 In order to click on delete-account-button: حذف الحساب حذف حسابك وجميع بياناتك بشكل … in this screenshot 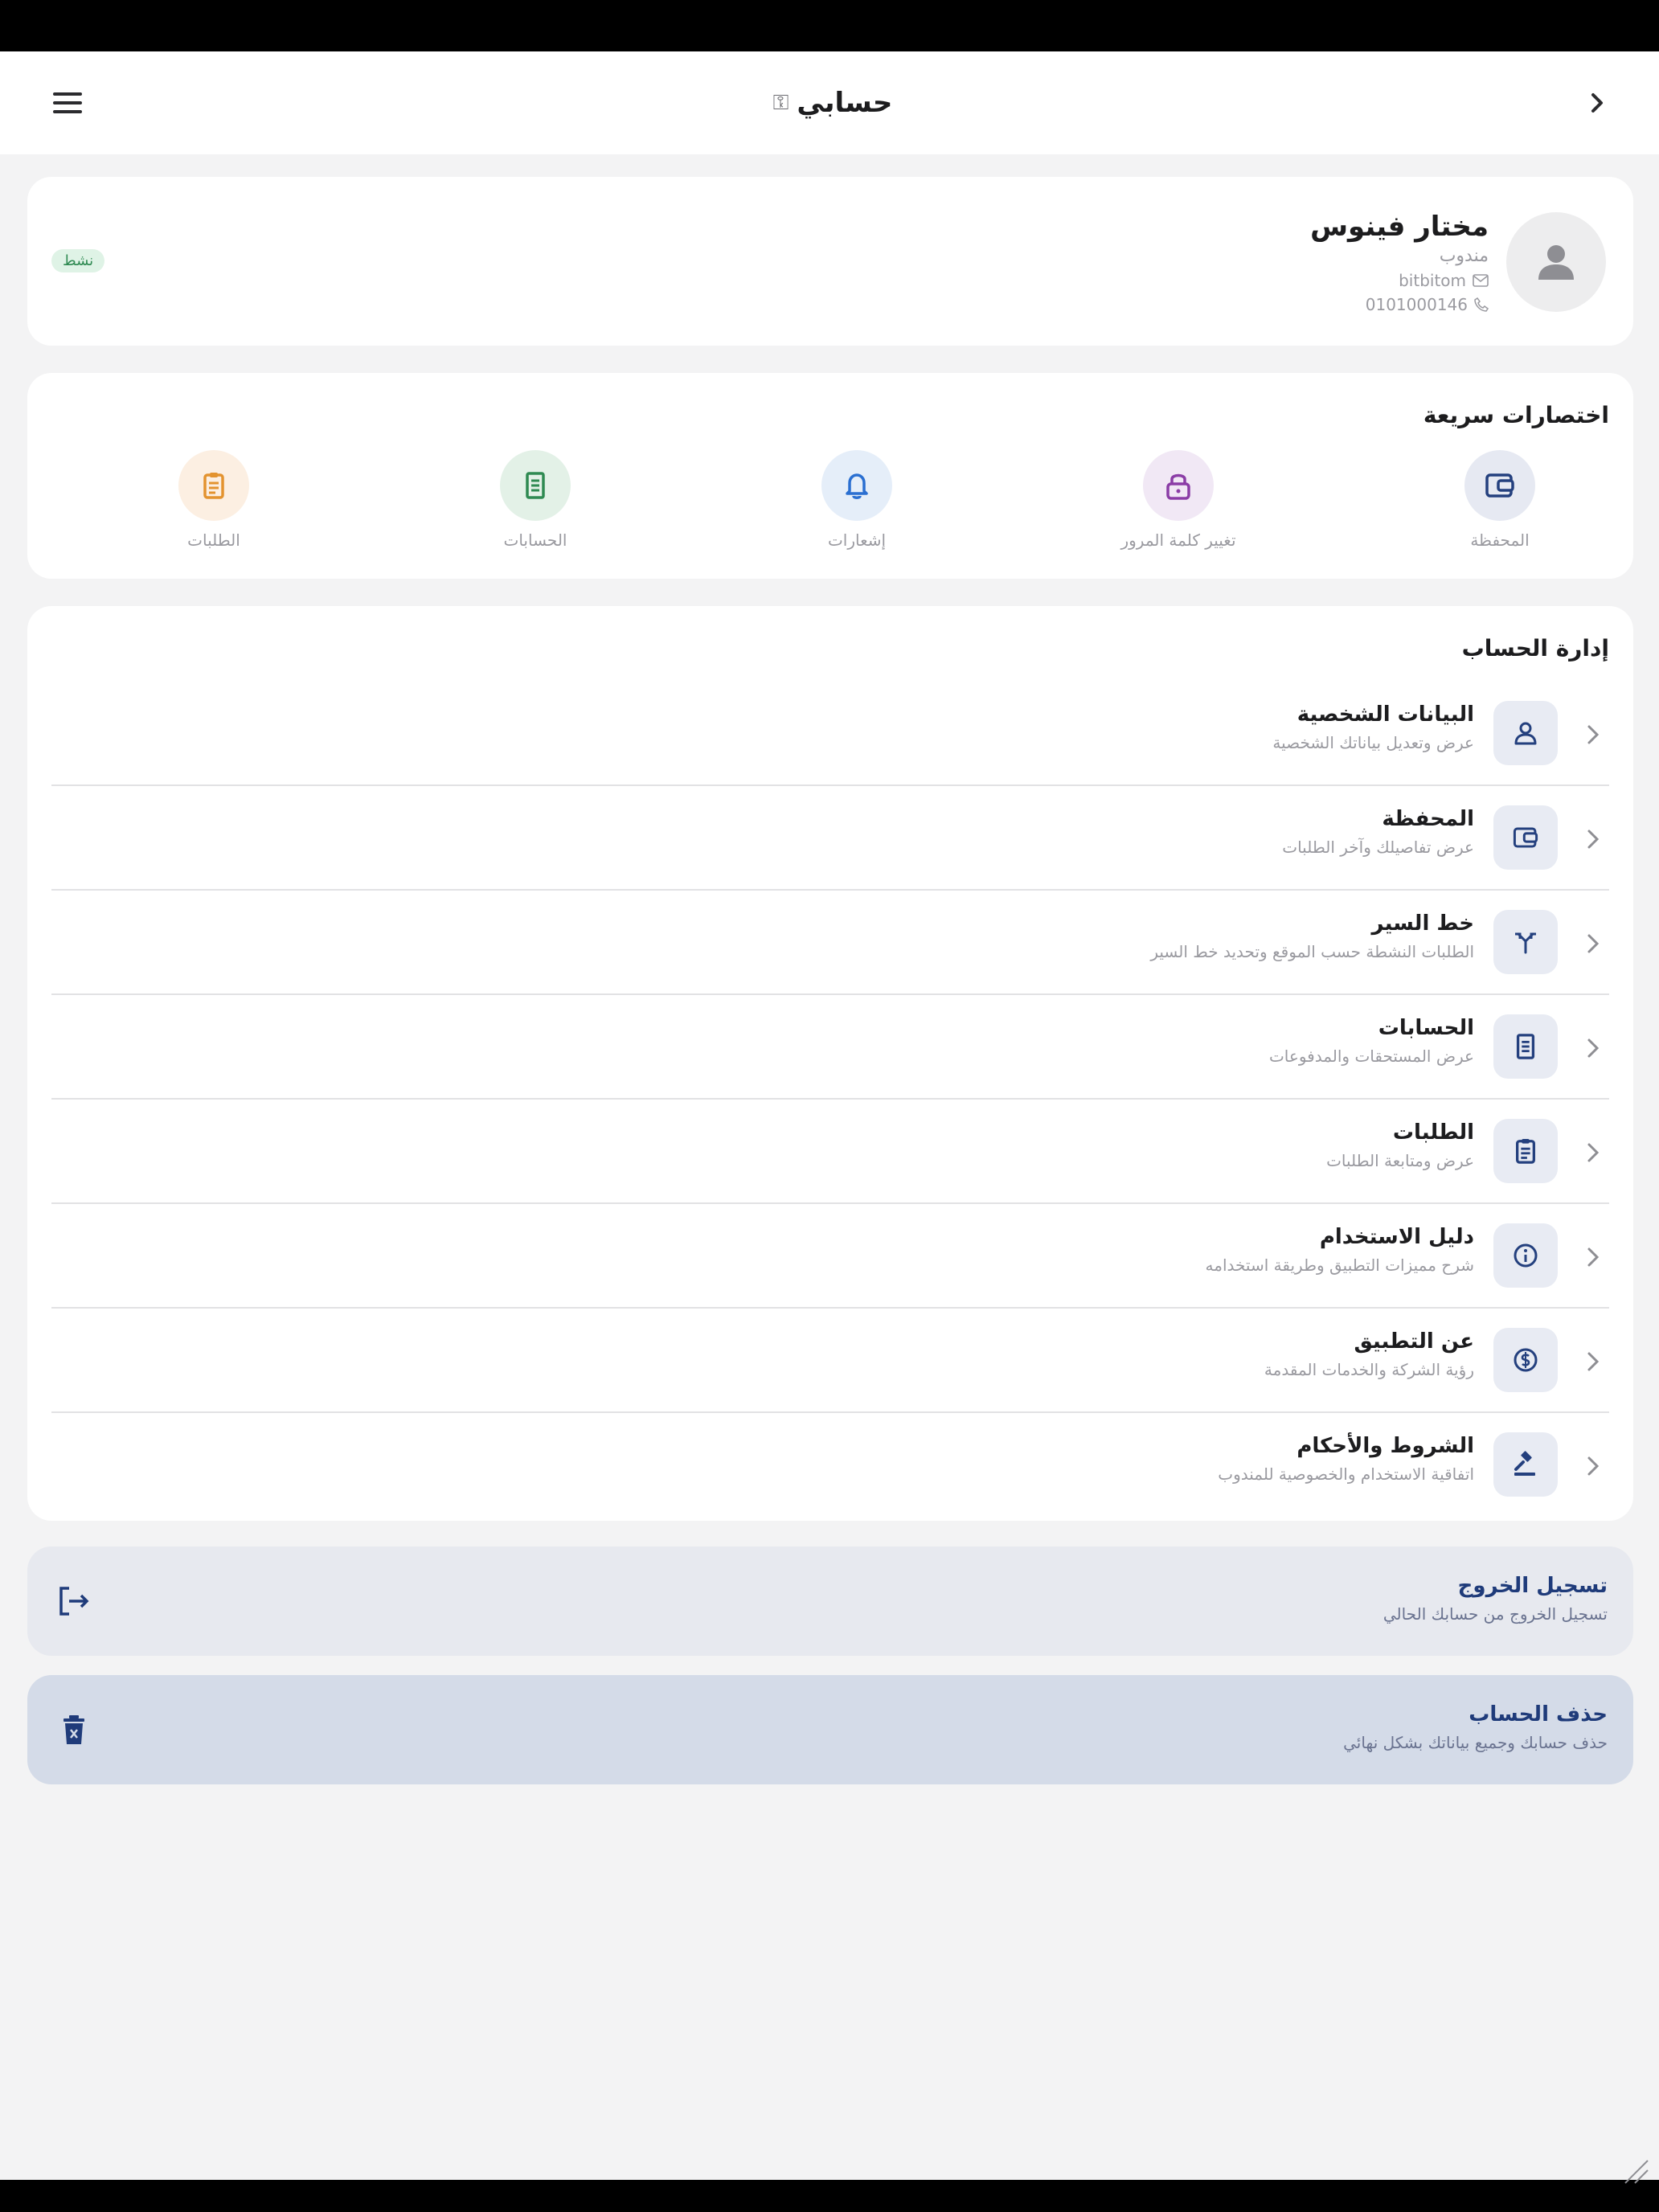, I will do `click(830, 1729)`.